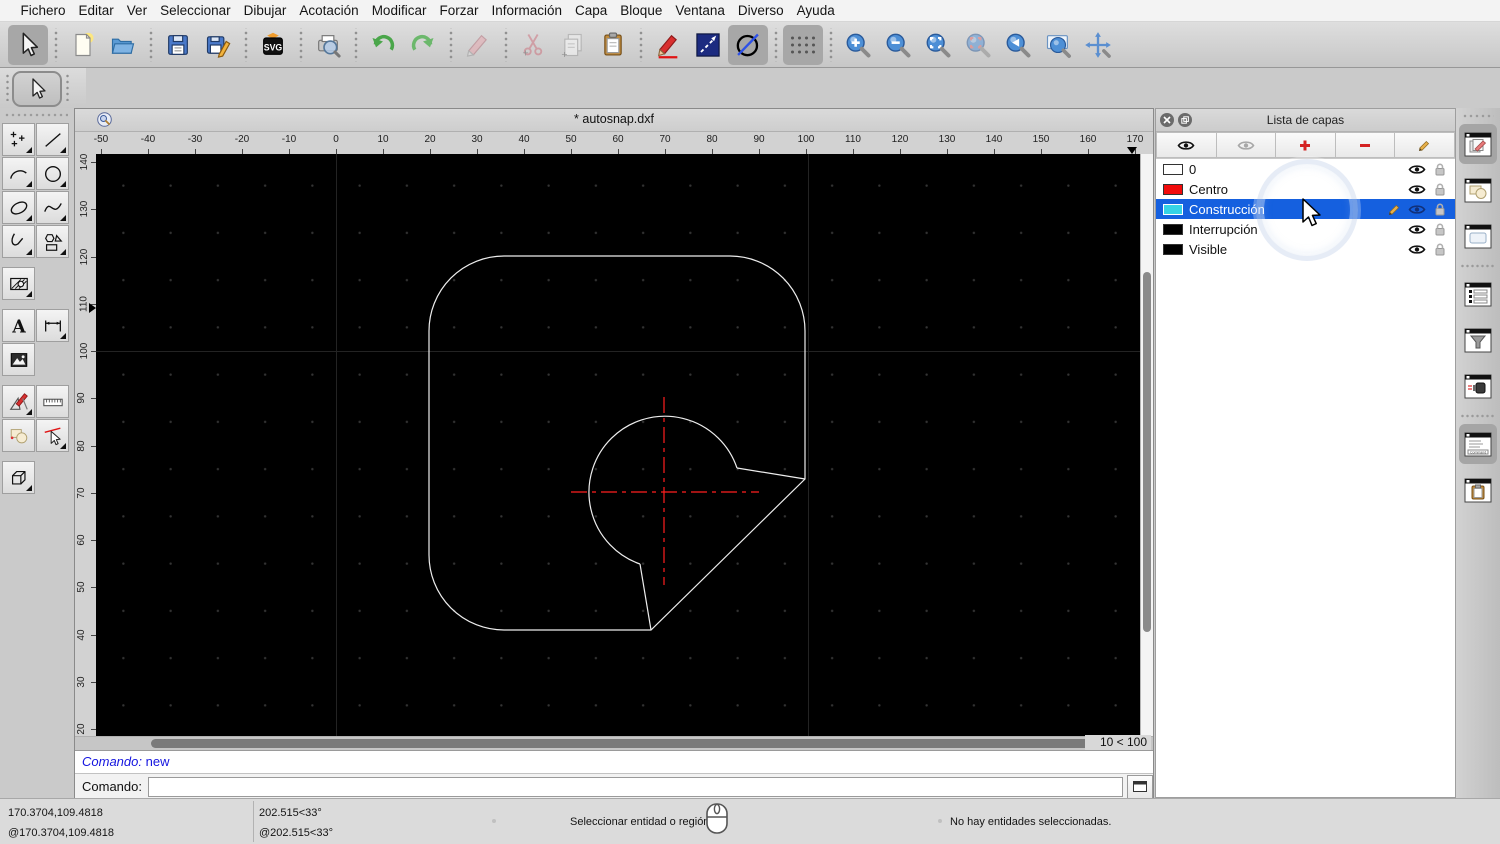  What do you see at coordinates (527, 10) in the screenshot?
I see `menu-informacin: Información` at bounding box center [527, 10].